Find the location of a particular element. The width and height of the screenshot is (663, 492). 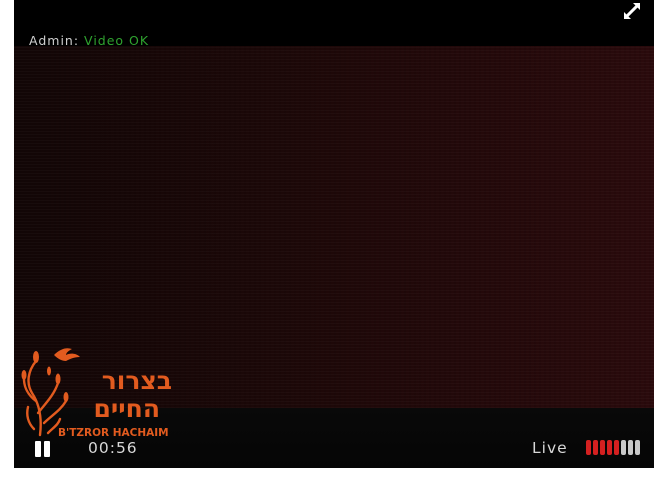

channel-logo: בצרור החיים B'TZROR HACHAIM is located at coordinates (96, 393).